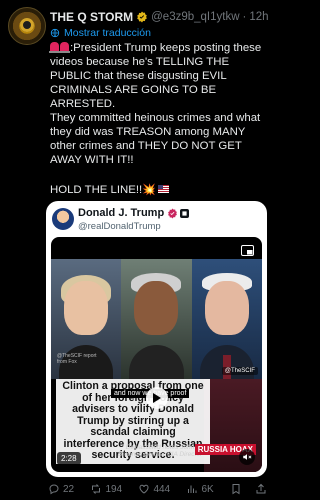 Image resolution: width=320 pixels, height=500 pixels. What do you see at coordinates (149, 190) in the screenshot?
I see `collision-emoji: 💥` at bounding box center [149, 190].